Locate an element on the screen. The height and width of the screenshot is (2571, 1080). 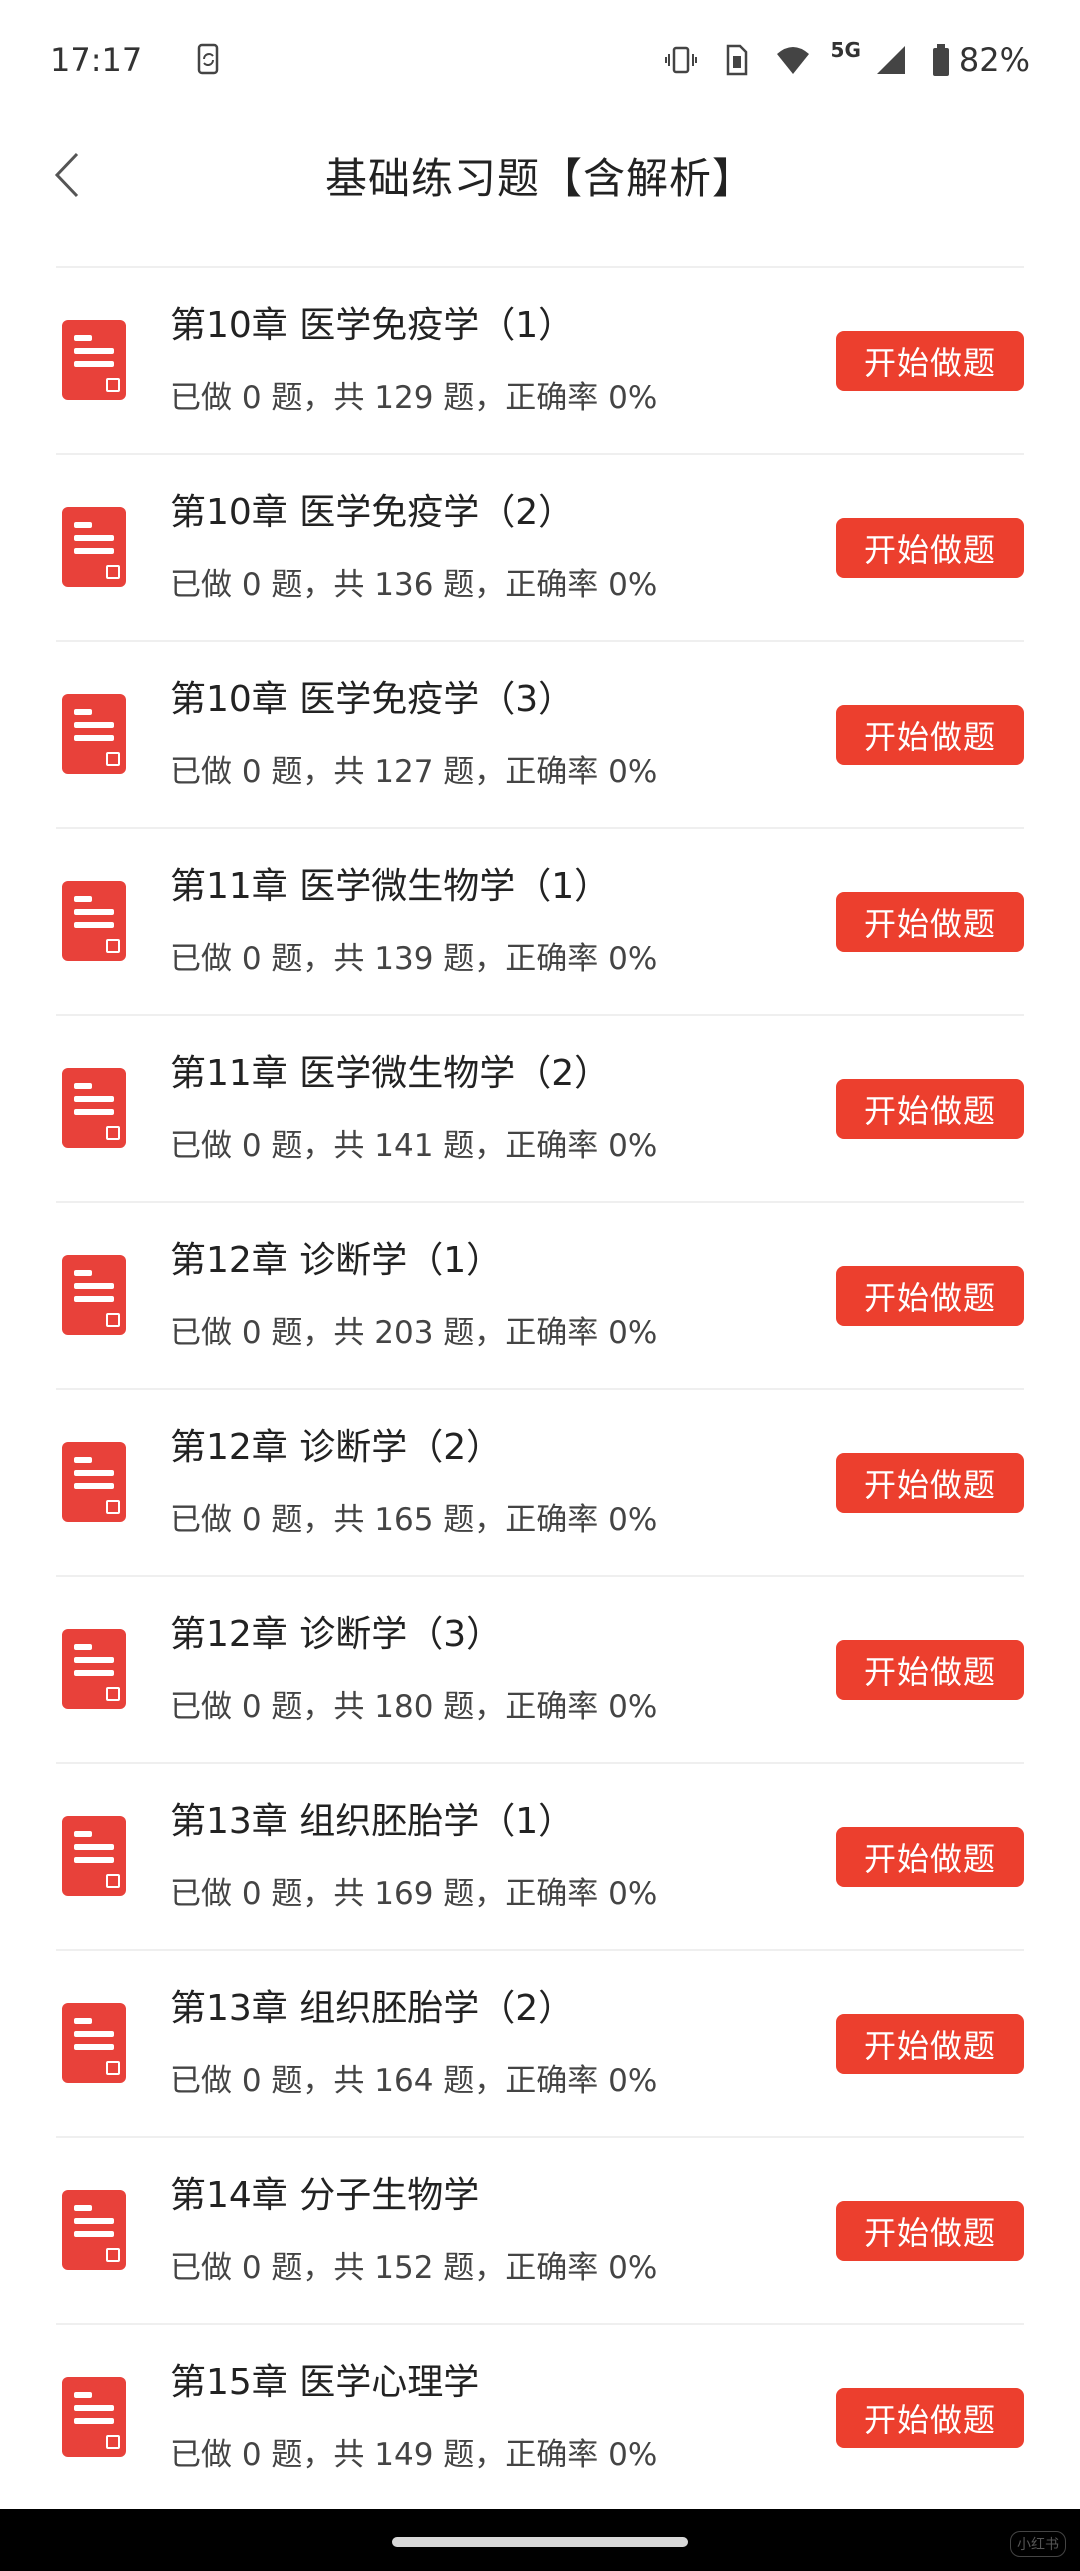
phone-sync-icon is located at coordinates (210, 60).